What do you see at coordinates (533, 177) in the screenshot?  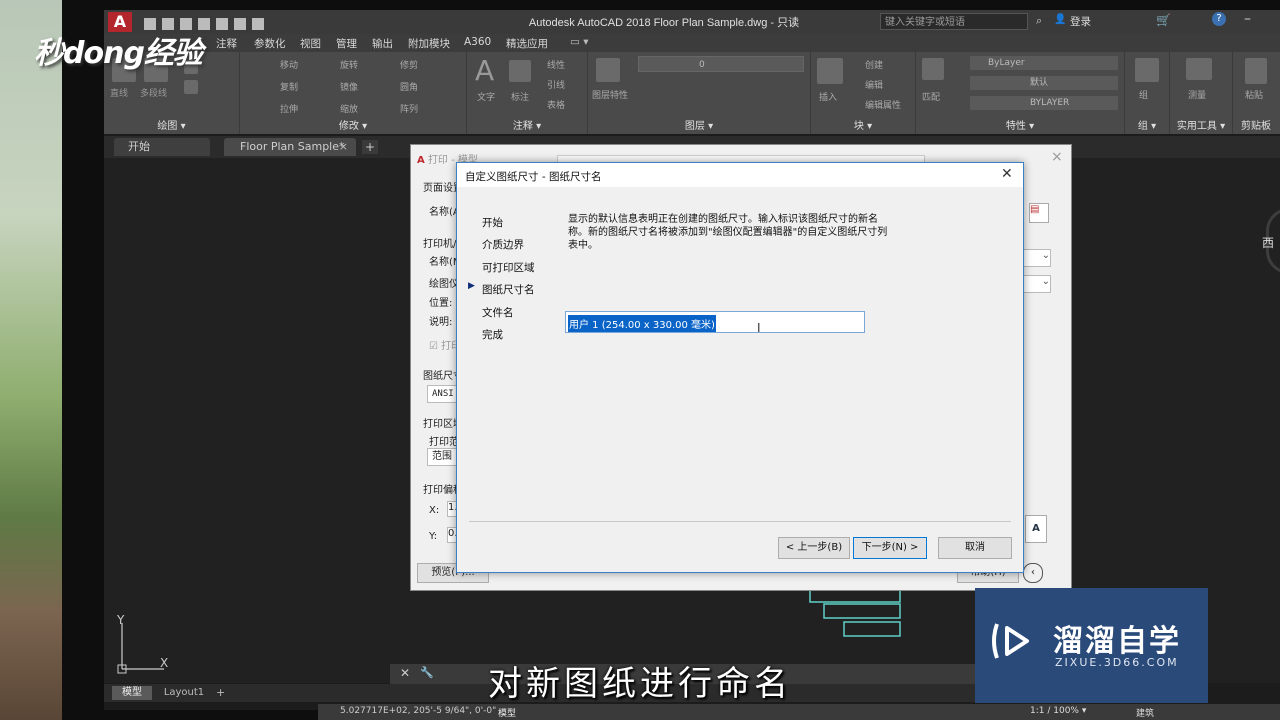 I see `wizard-title: 自定义图纸尺寸 - 图纸尺寸名` at bounding box center [533, 177].